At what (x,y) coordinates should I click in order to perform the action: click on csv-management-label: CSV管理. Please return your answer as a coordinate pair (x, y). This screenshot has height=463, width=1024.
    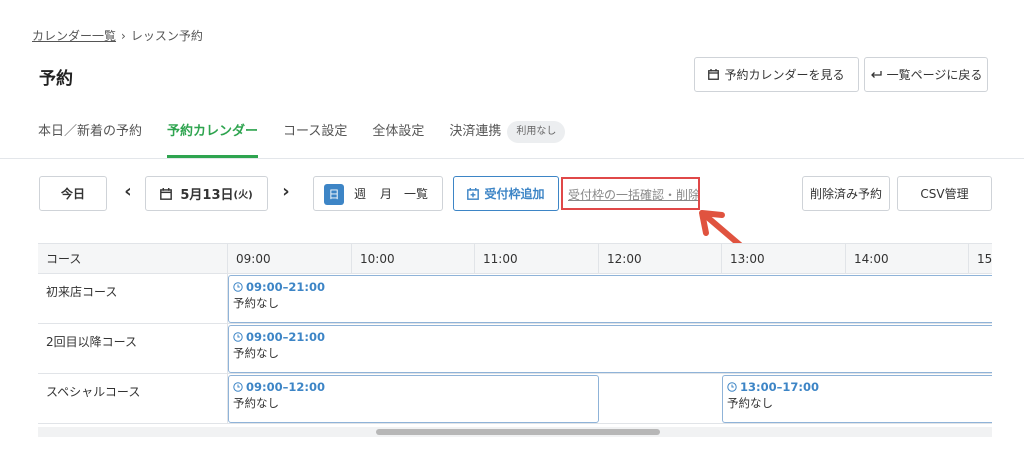
    Looking at the image, I should click on (944, 194).